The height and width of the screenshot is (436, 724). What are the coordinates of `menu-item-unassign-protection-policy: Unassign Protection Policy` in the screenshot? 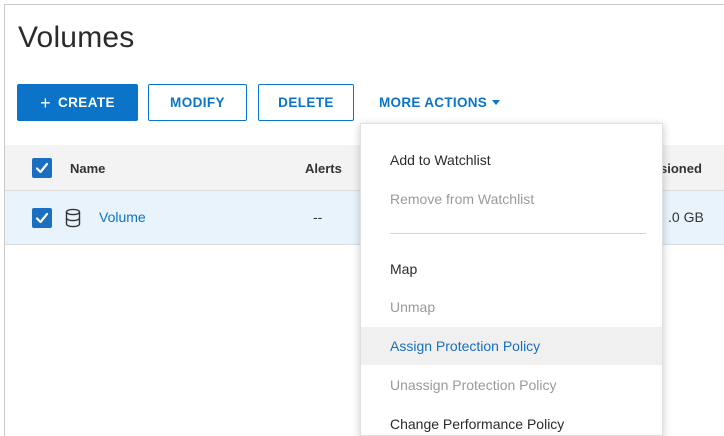 It's located at (511, 385).